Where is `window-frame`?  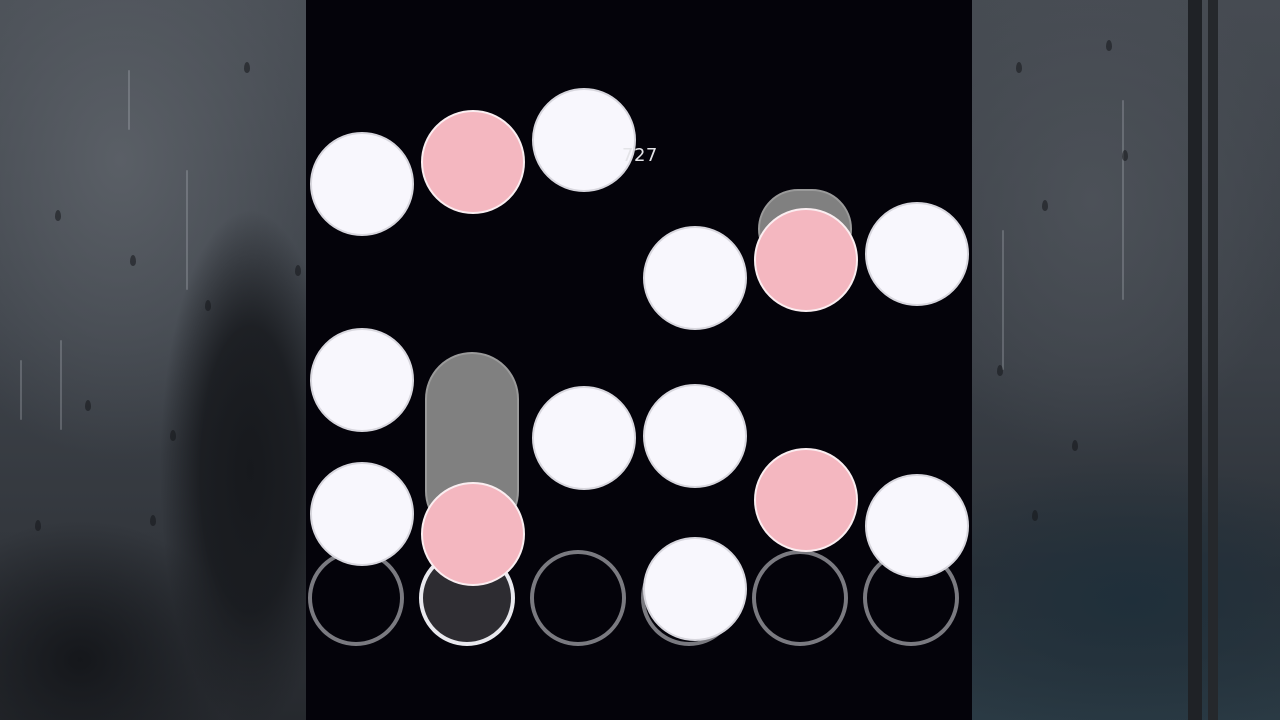 window-frame is located at coordinates (1195, 360).